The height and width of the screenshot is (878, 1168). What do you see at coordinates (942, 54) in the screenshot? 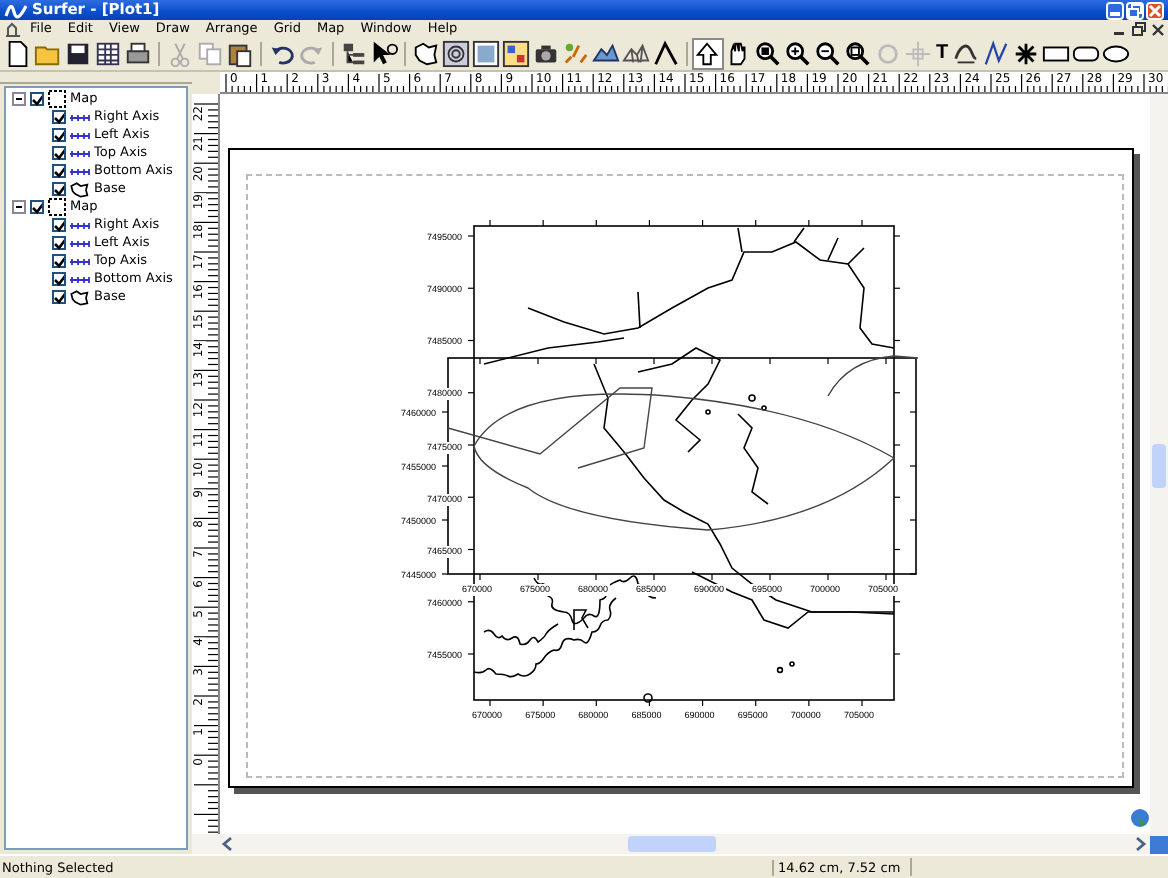
I see `text-tool-button: T` at bounding box center [942, 54].